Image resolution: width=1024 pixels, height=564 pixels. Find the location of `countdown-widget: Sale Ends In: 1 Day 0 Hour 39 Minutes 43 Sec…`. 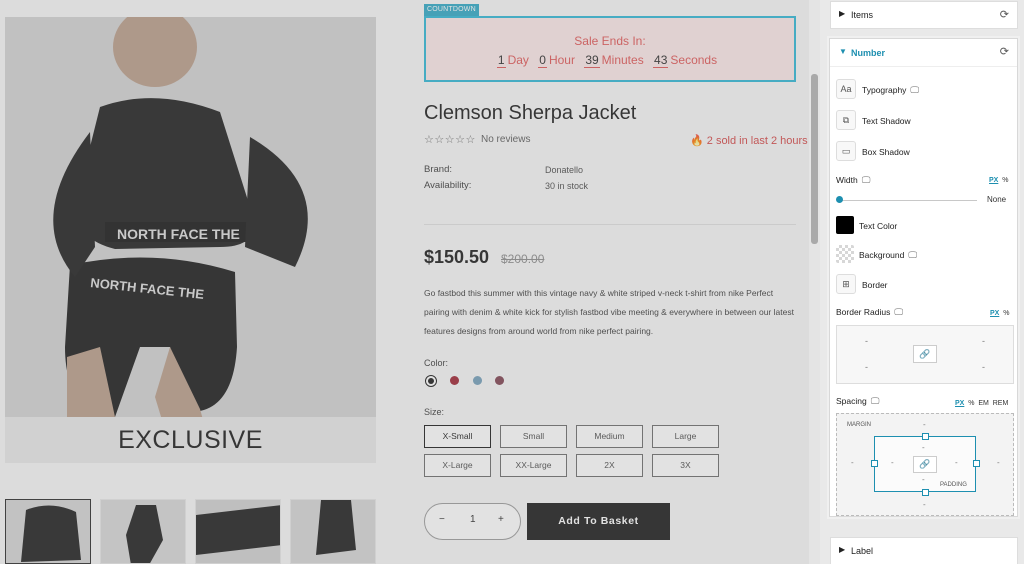

countdown-widget: Sale Ends In: 1 Day 0 Hour 39 Minutes 43 Sec… is located at coordinates (610, 49).